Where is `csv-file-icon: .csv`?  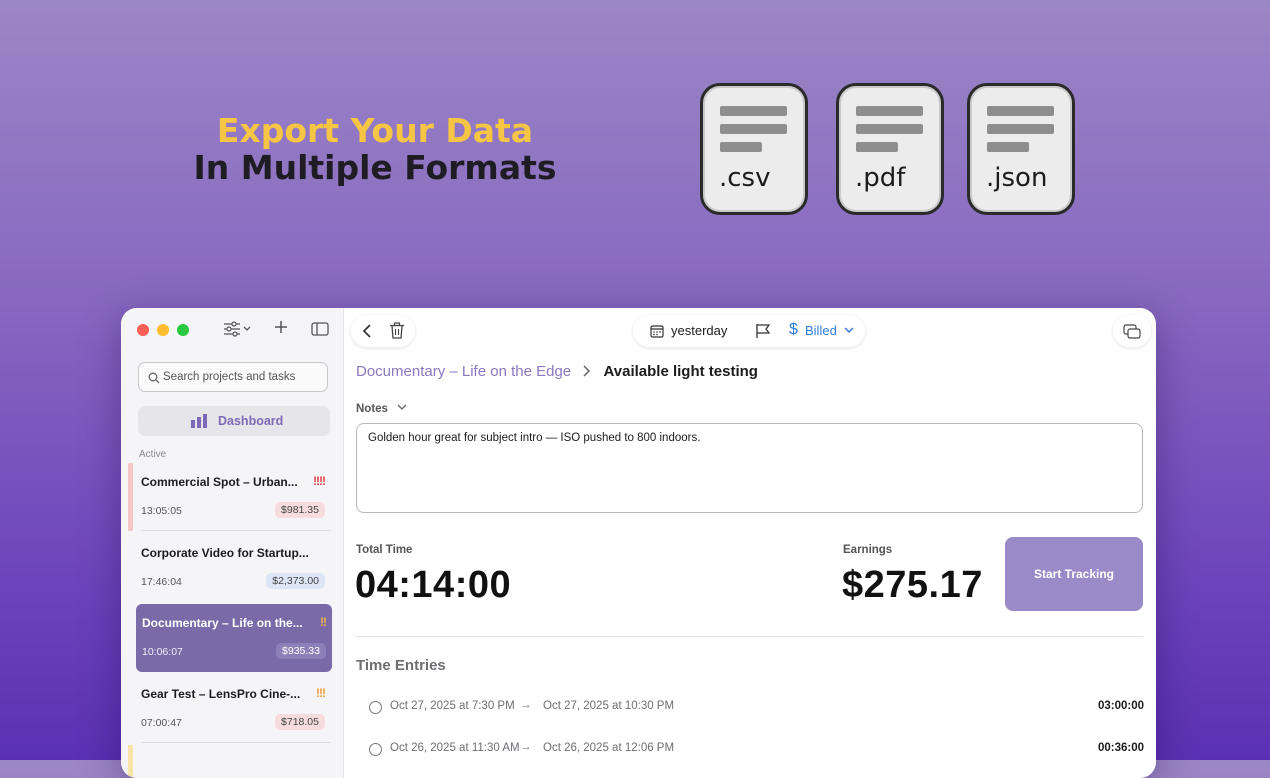
csv-file-icon: .csv is located at coordinates (754, 149).